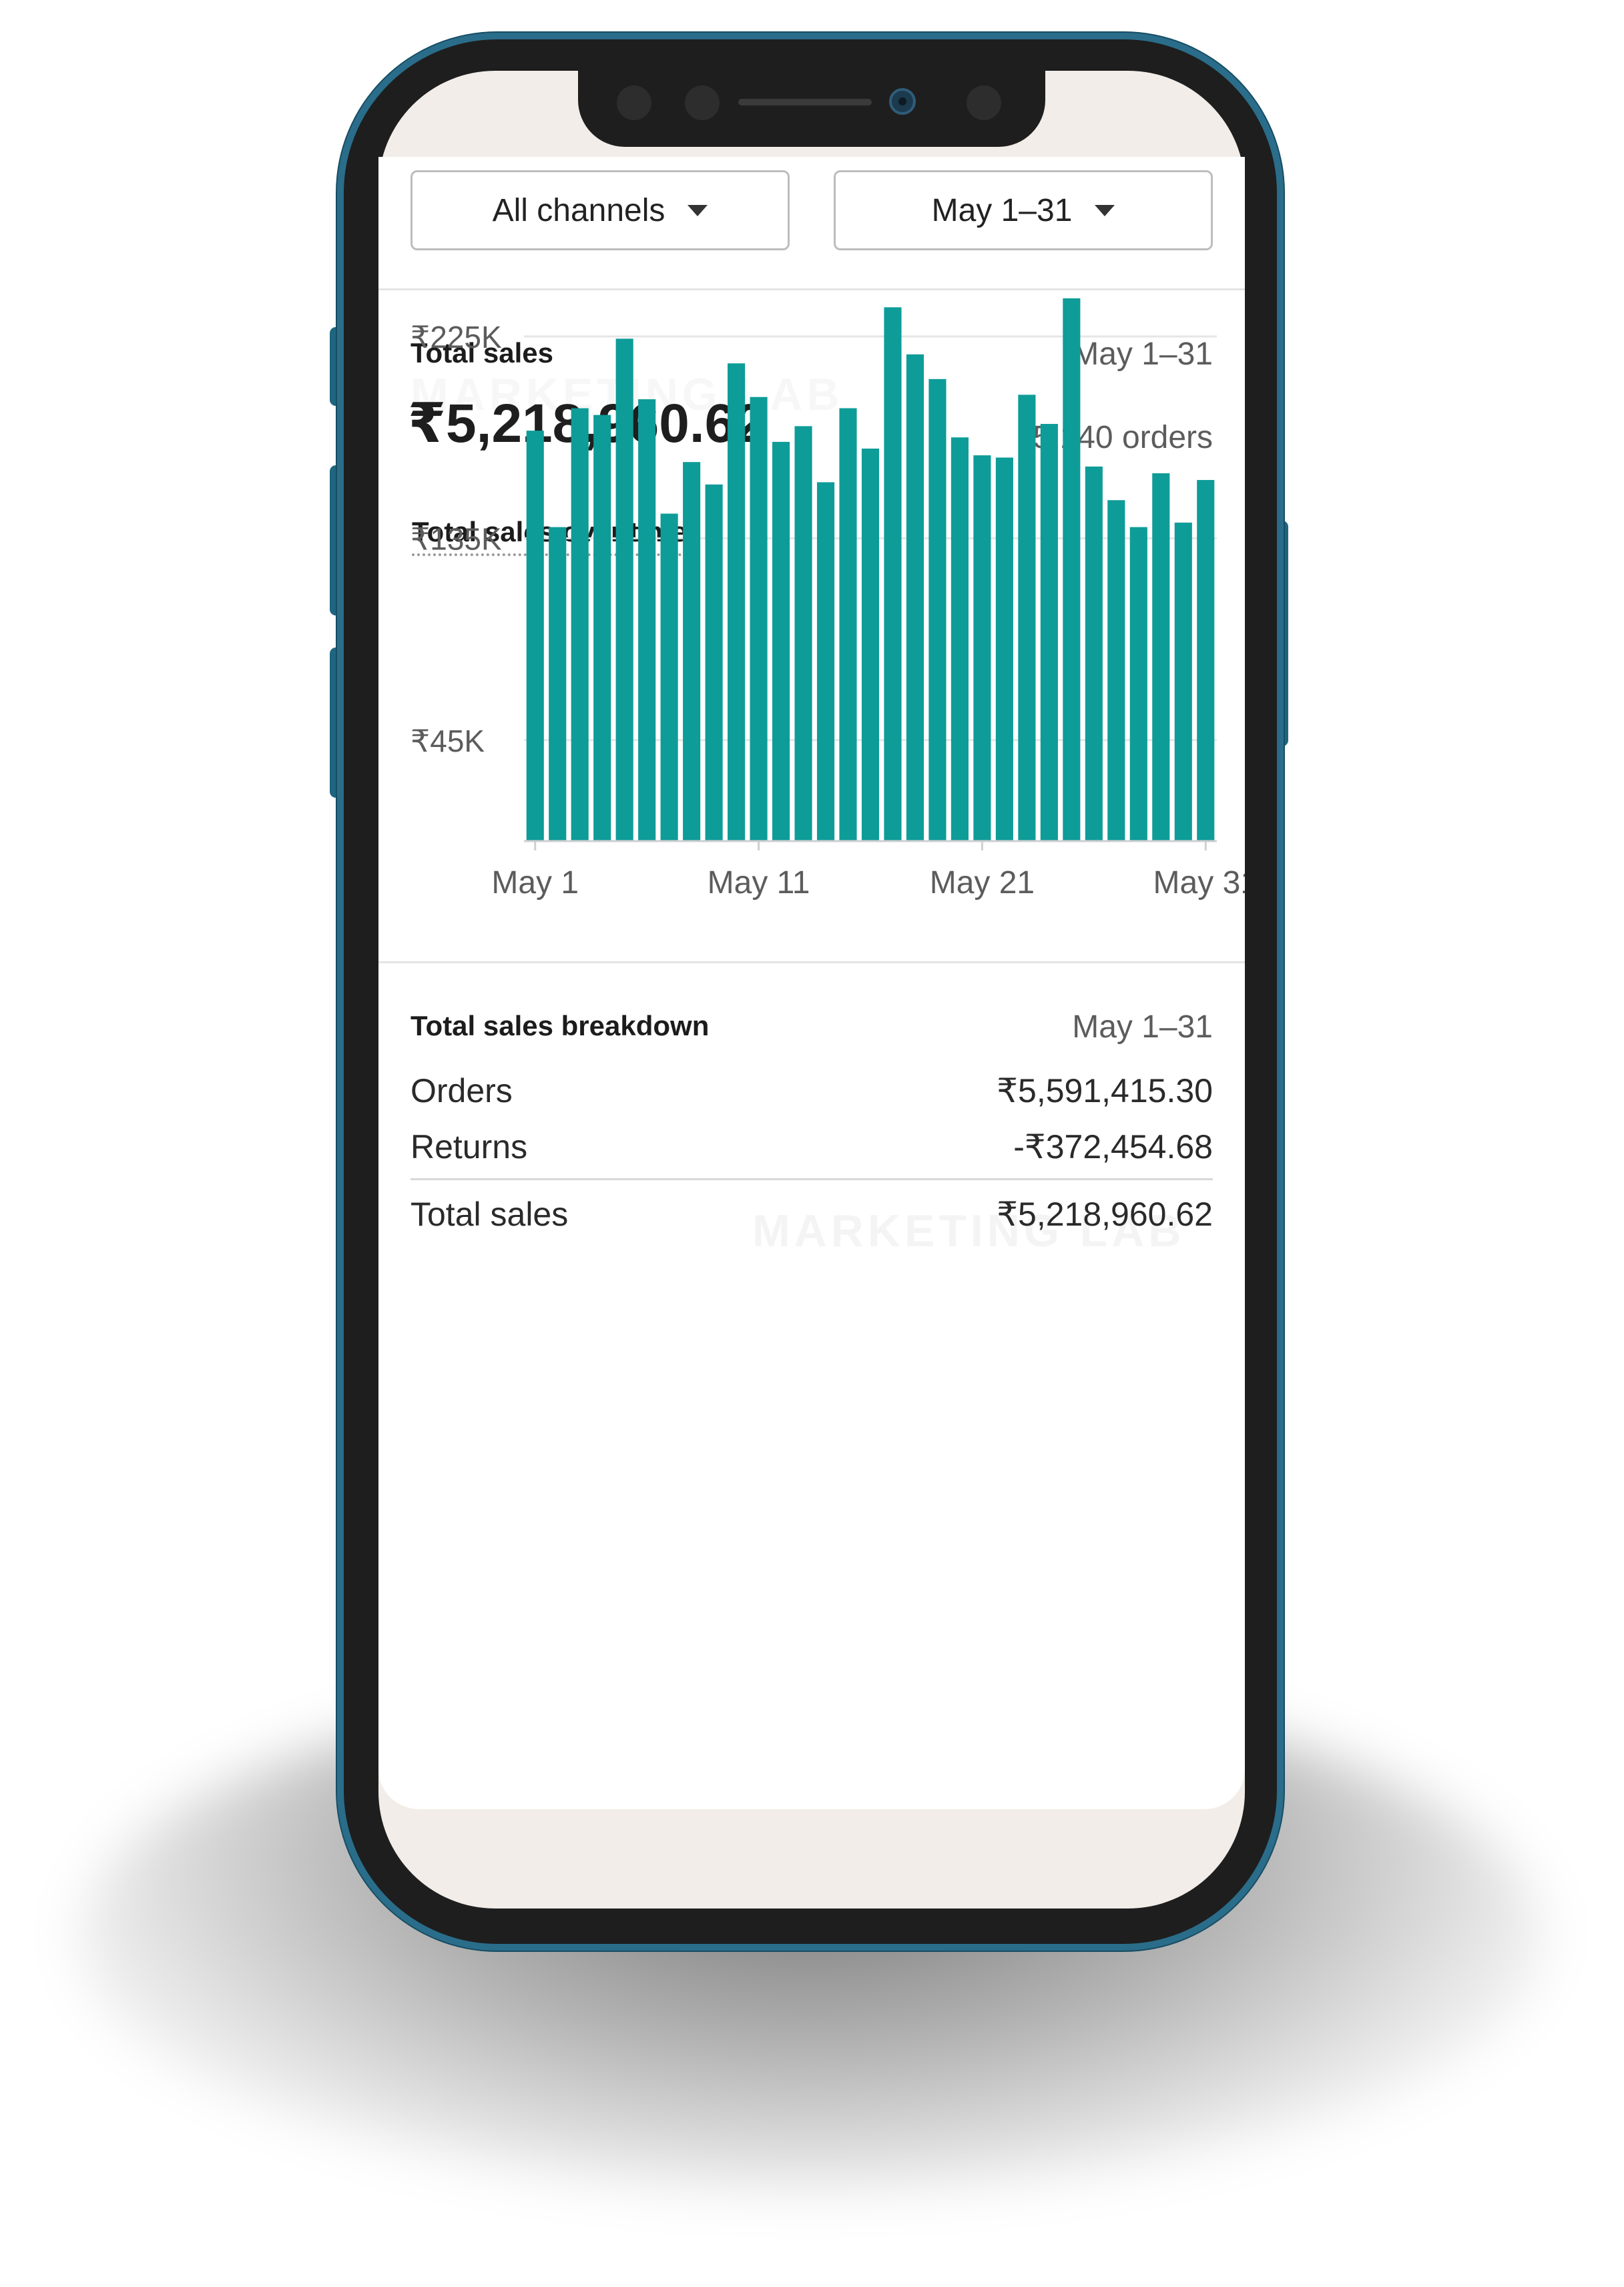  What do you see at coordinates (490, 1214) in the screenshot?
I see `total-sales-label: Total sales` at bounding box center [490, 1214].